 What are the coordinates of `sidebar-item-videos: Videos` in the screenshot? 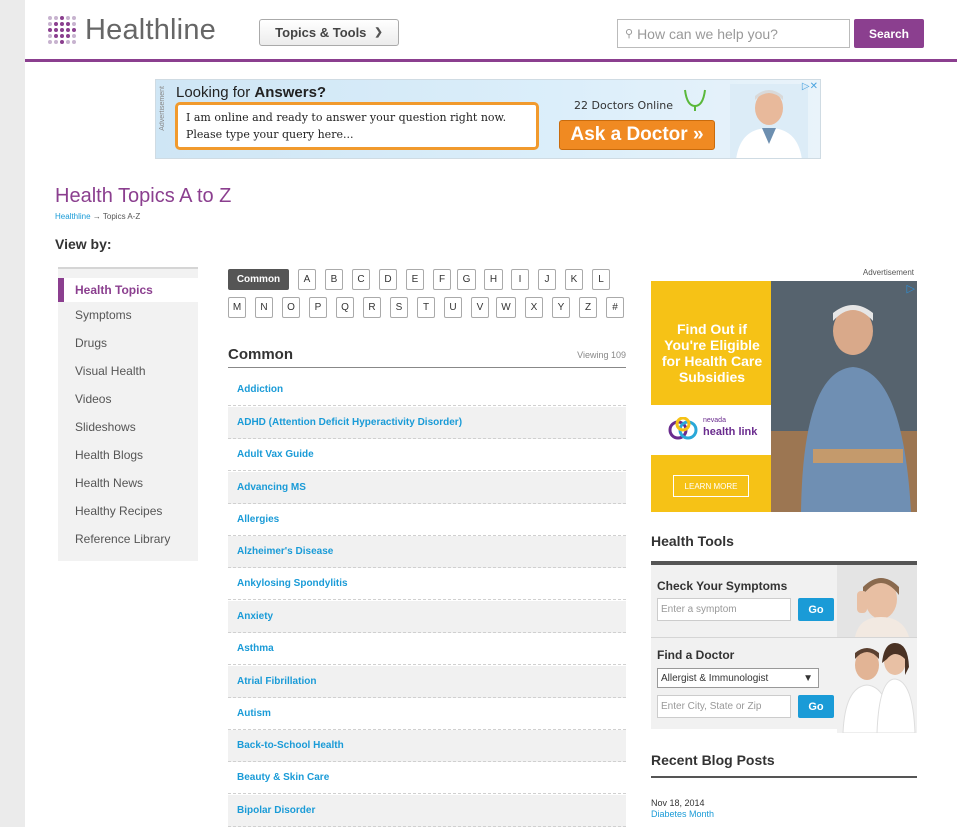 It's located at (128, 399).